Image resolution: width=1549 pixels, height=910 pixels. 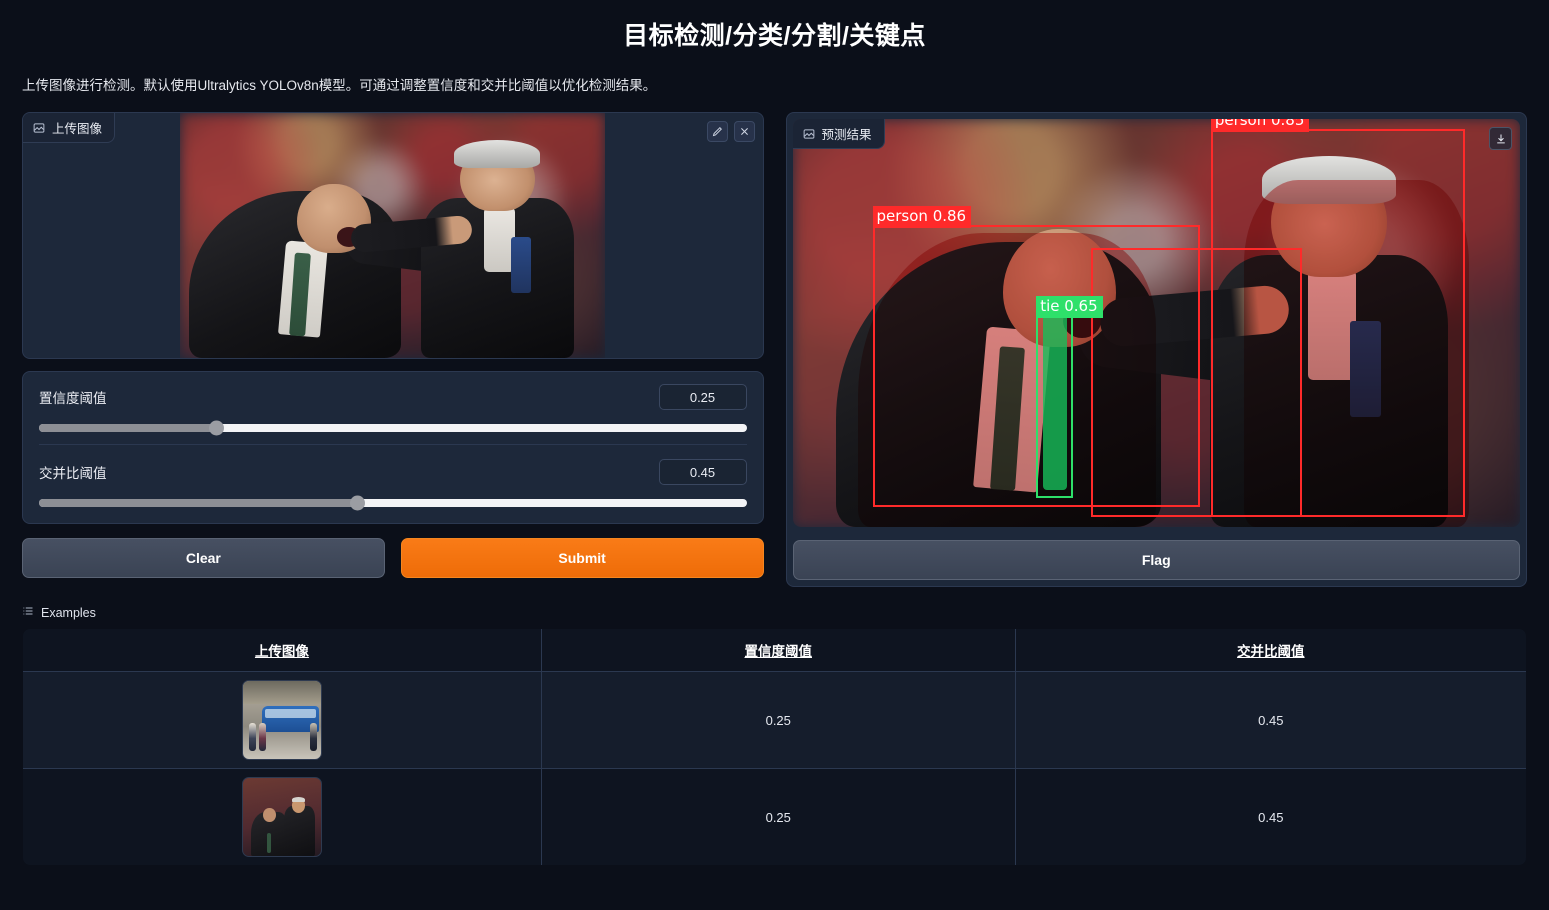 What do you see at coordinates (1055, 396) in the screenshot?
I see `segmentation-mask-tie` at bounding box center [1055, 396].